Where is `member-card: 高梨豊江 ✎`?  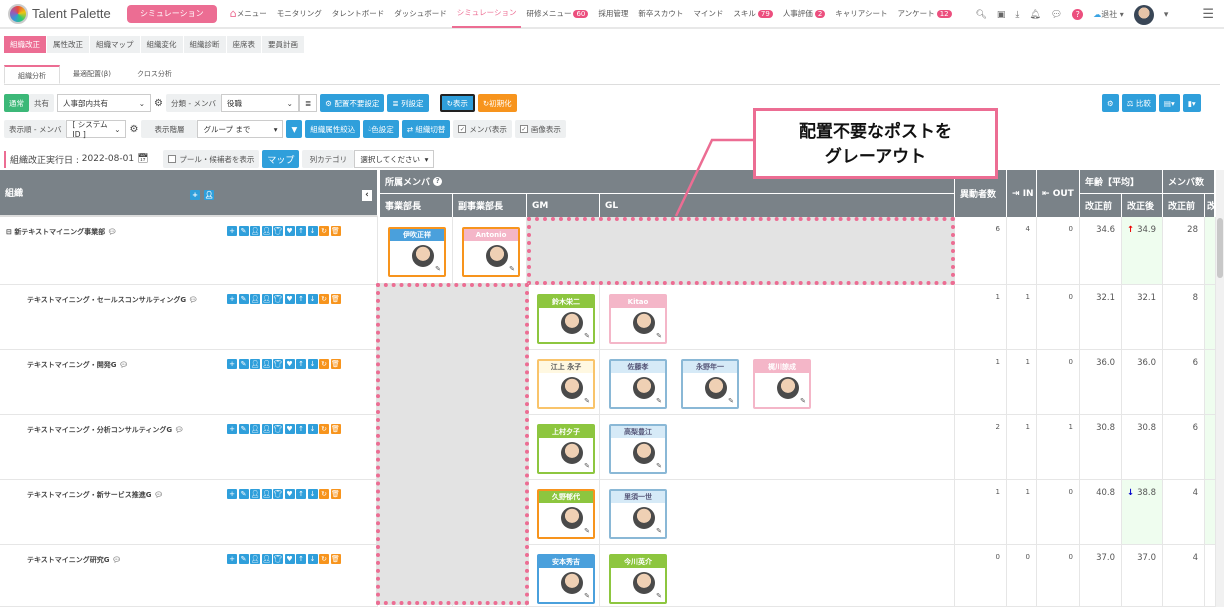
member-card: 高梨豊江 ✎ is located at coordinates (638, 449).